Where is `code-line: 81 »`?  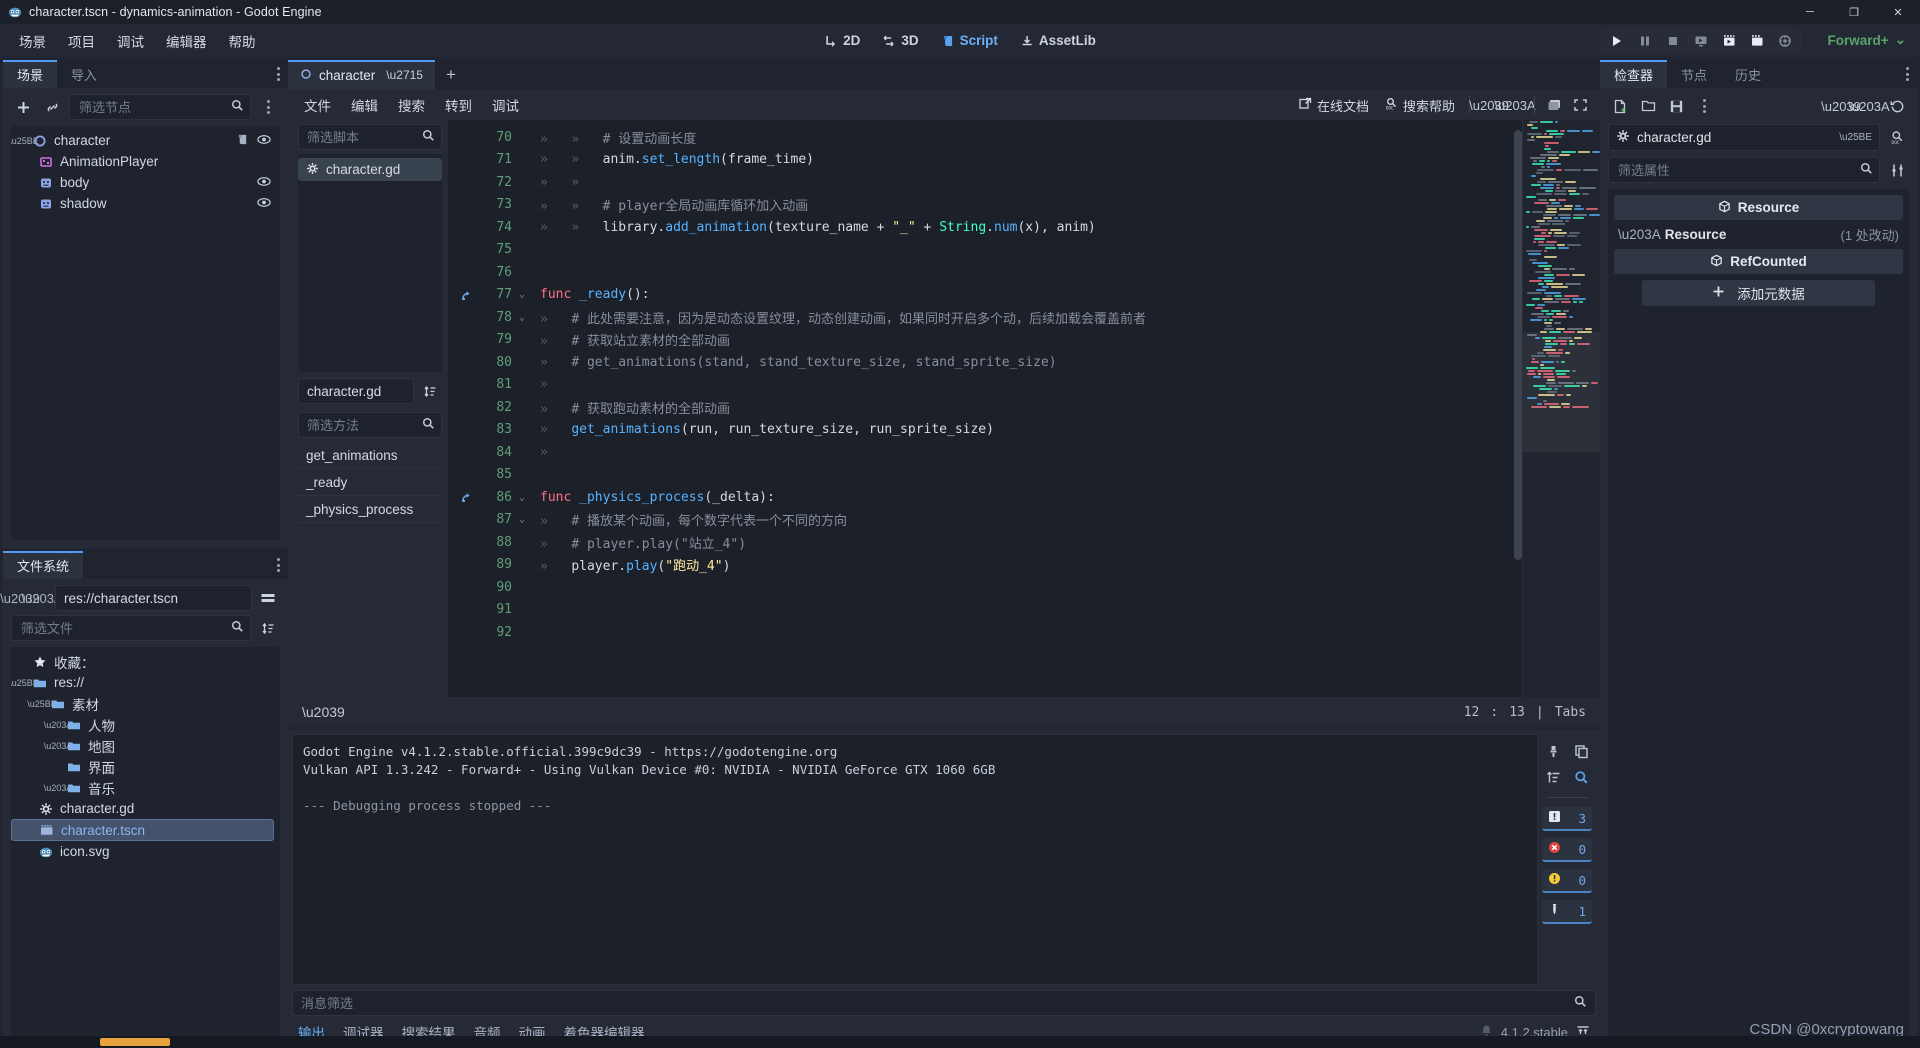
code-line: 81 » is located at coordinates (985, 385).